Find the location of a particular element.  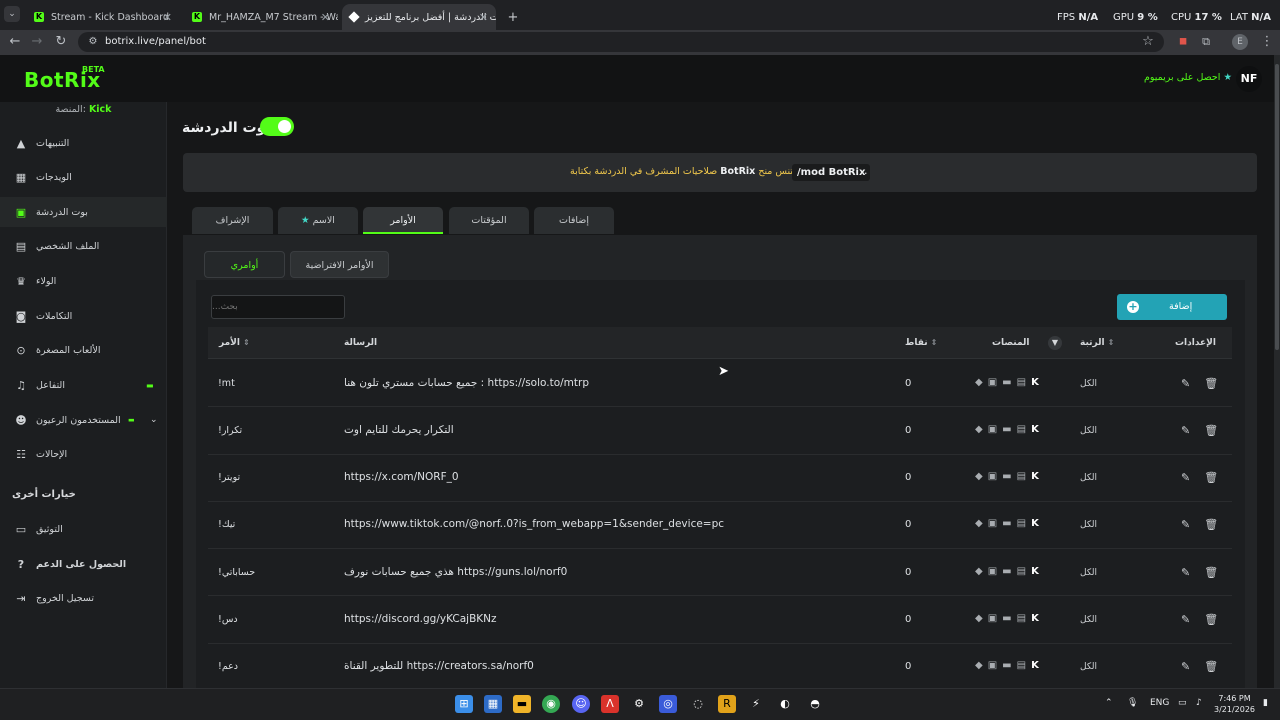

column-header-points: نقاط ⇕ is located at coordinates (921, 343).